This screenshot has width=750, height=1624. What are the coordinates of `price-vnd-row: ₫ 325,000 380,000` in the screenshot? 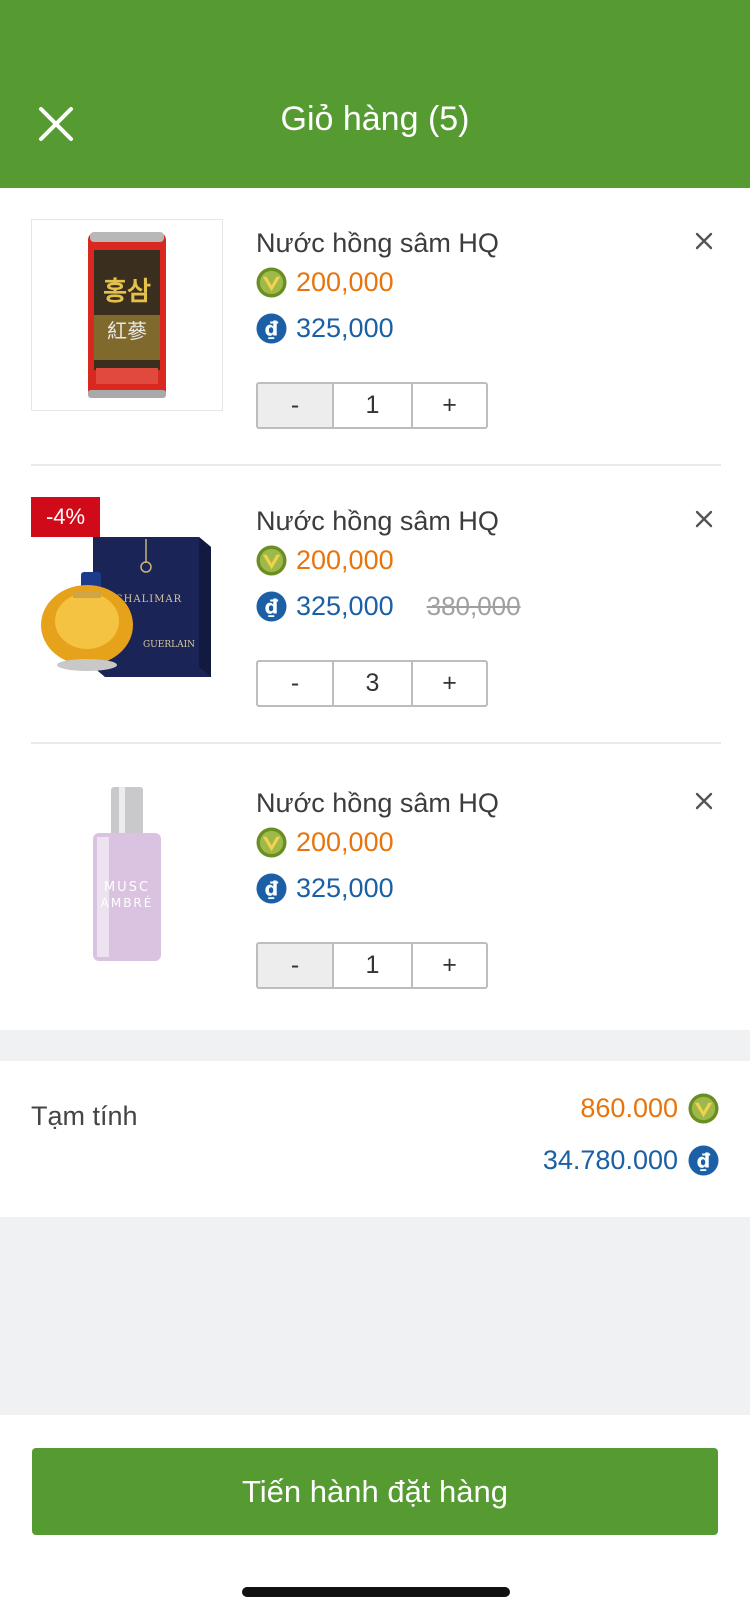 It's located at (388, 606).